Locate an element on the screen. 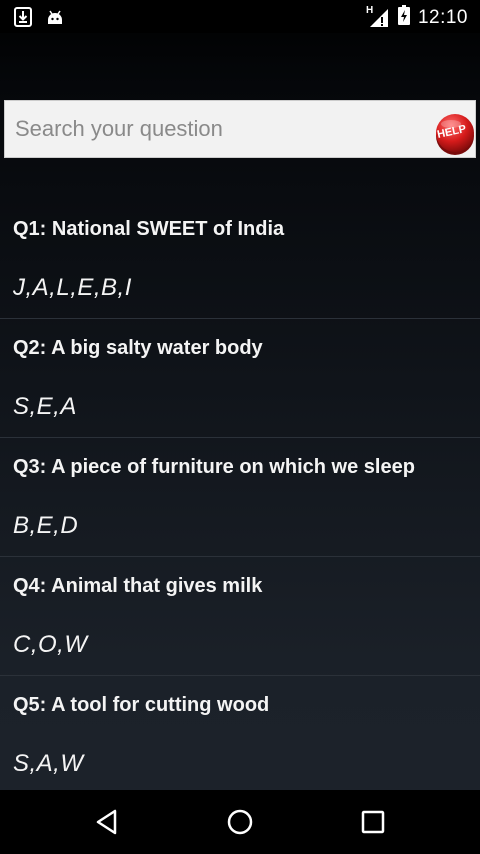  status-clock: 12:10 is located at coordinates (442, 17).